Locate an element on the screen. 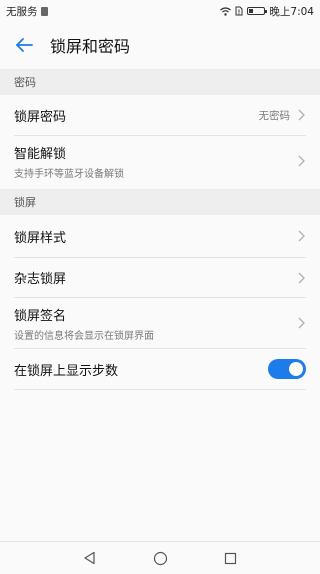 The width and height of the screenshot is (320, 574). back-button is located at coordinates (24, 45).